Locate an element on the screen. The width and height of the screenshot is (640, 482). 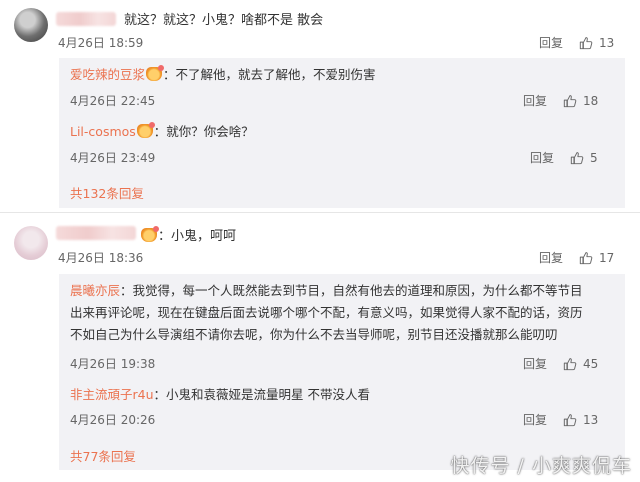
comment-line: ：小鬼，呵呵 is located at coordinates (188, 234).